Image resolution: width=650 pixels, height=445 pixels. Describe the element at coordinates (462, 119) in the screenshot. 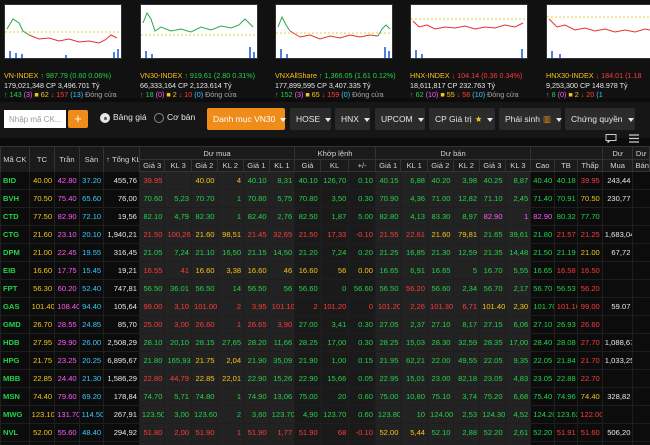

I see `tab-value-stocks: CP Giá trị ★` at that location.